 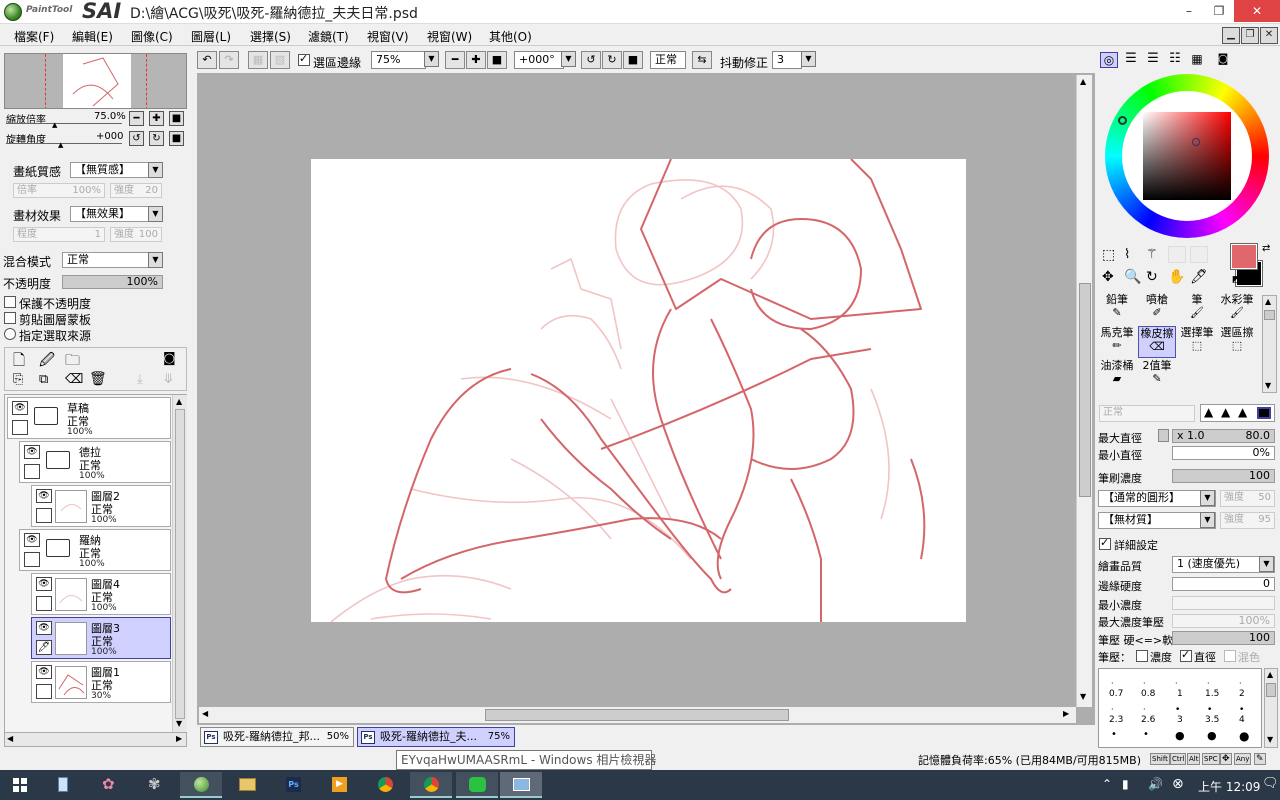 I want to click on doc-restore-icon: ❐, so click(x=1250, y=35).